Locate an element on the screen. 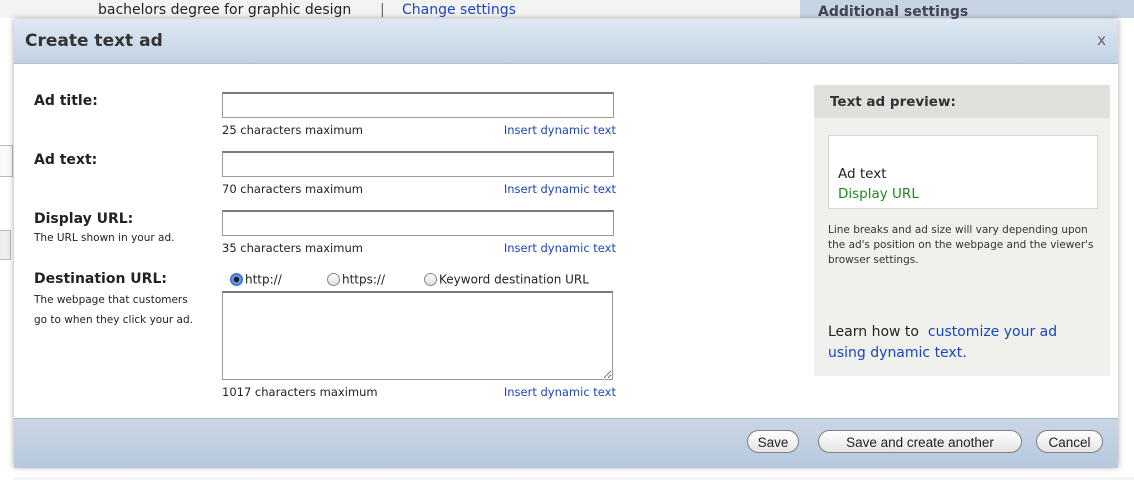  display-url-counter: 35 characters maximum is located at coordinates (292, 248).